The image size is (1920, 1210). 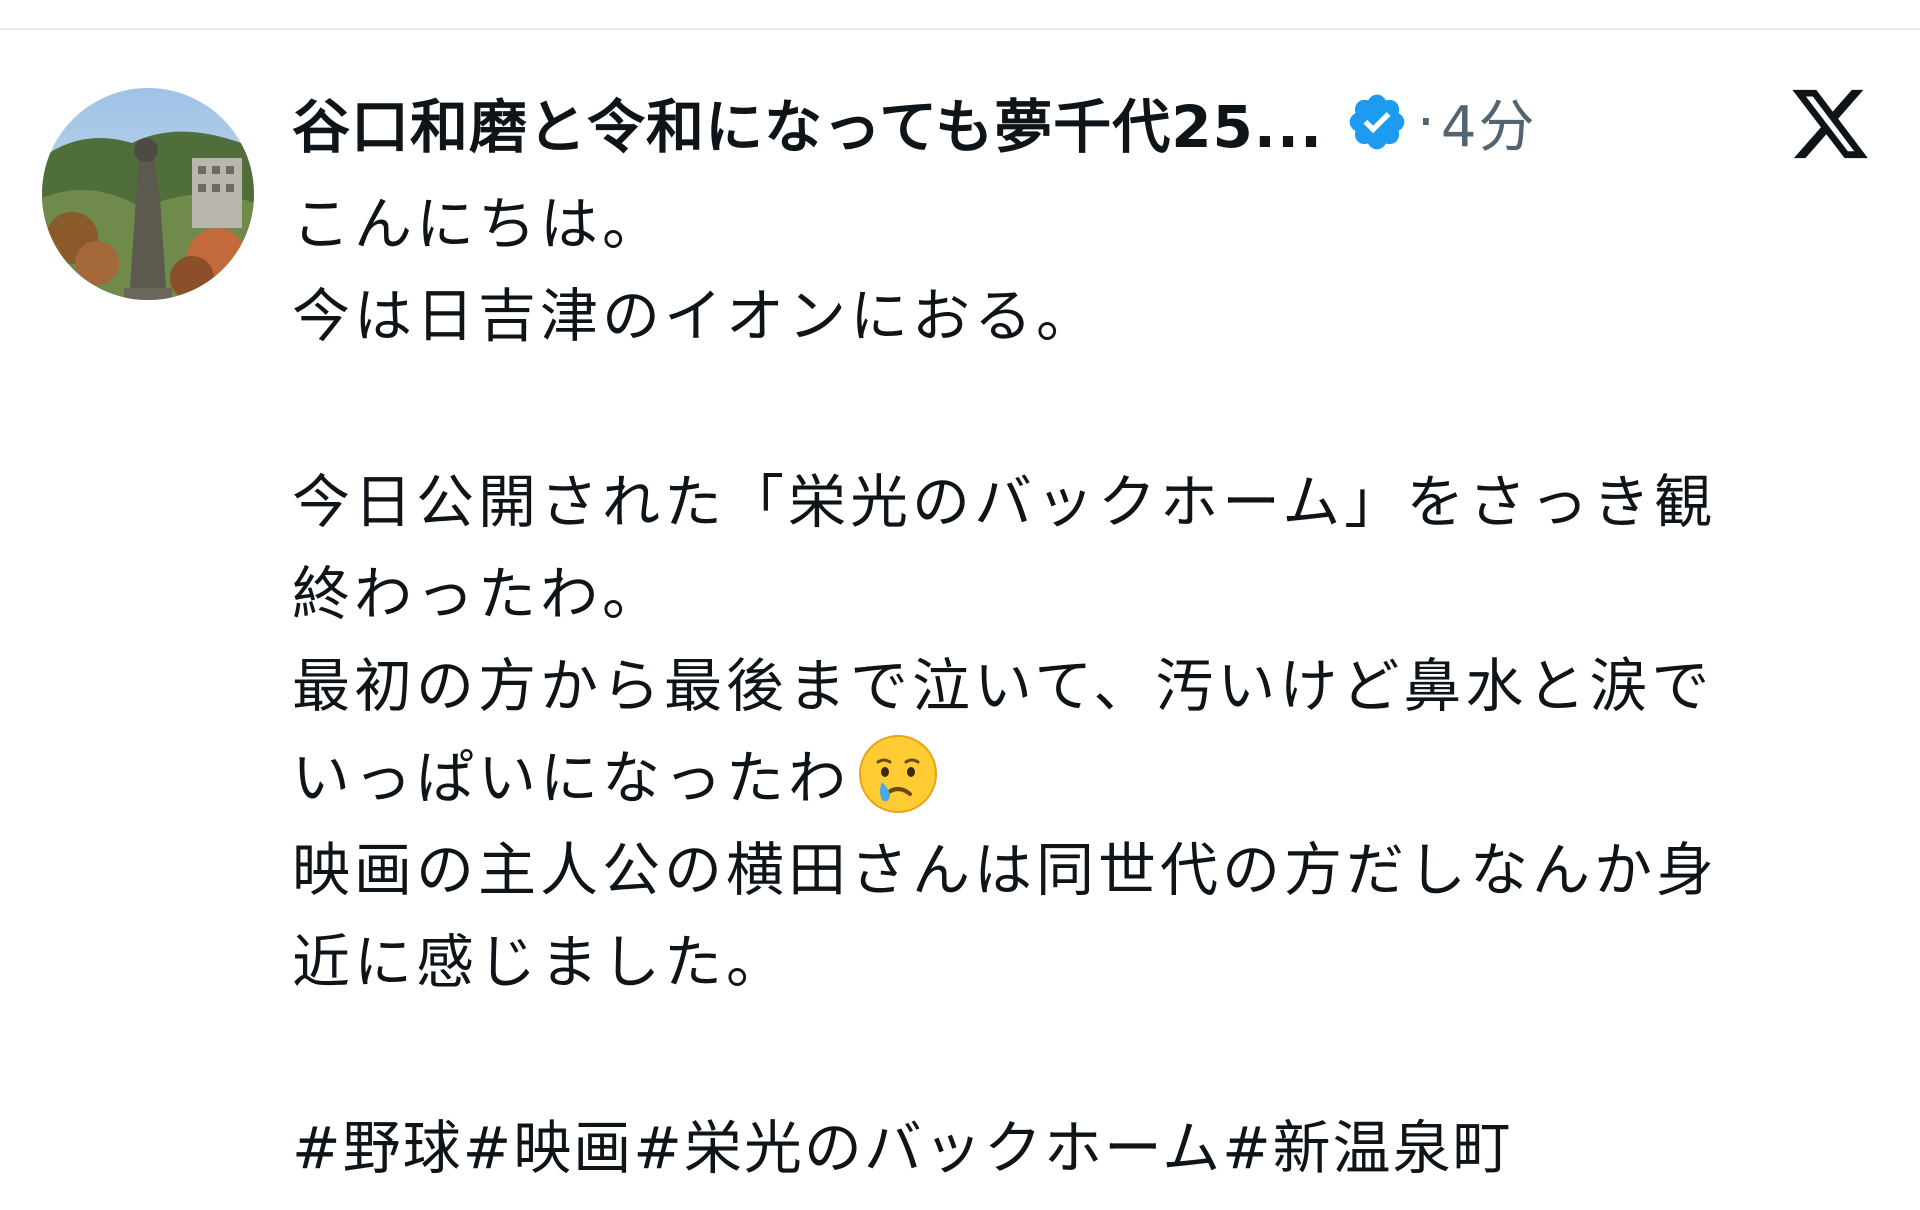 I want to click on tweet-header: 谷口和磨と令和になっても夢千代25... · 4分, so click(x=914, y=122).